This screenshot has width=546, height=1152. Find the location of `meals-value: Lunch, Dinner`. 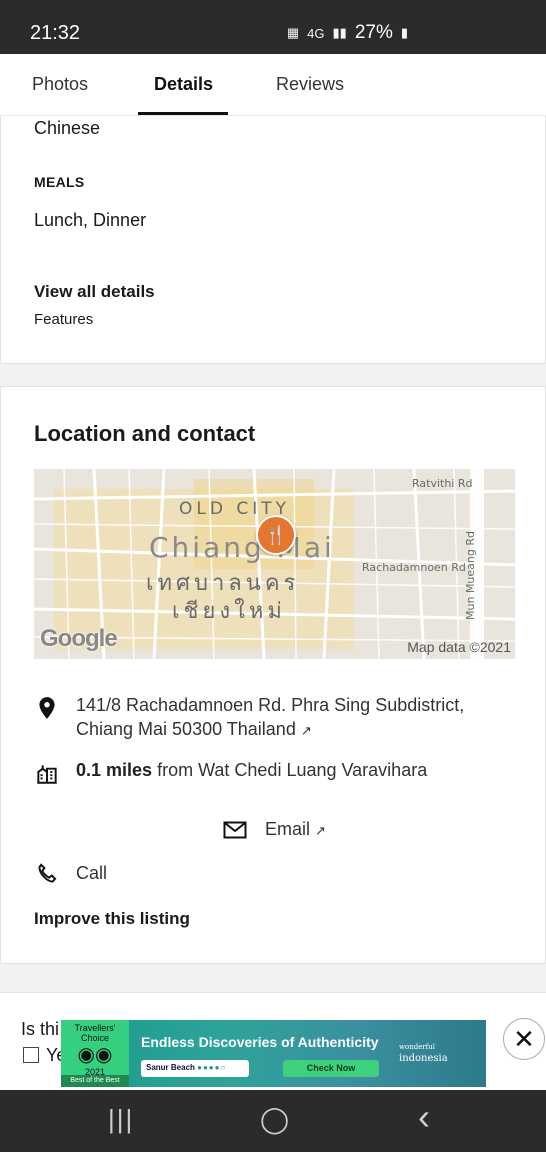

meals-value: Lunch, Dinner is located at coordinates (90, 220).